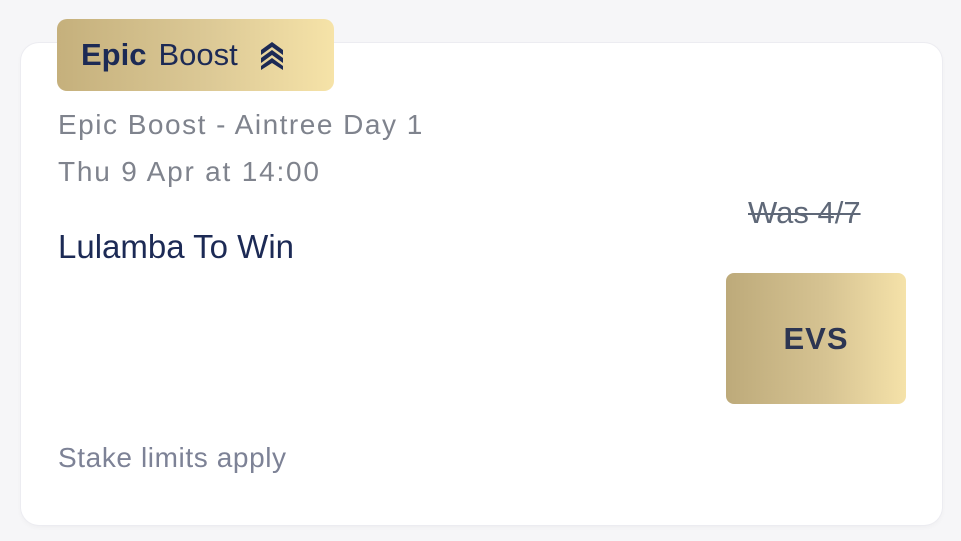 This screenshot has height=541, width=961. I want to click on event-title: Epic Boost - Aintree Day 1, so click(241, 124).